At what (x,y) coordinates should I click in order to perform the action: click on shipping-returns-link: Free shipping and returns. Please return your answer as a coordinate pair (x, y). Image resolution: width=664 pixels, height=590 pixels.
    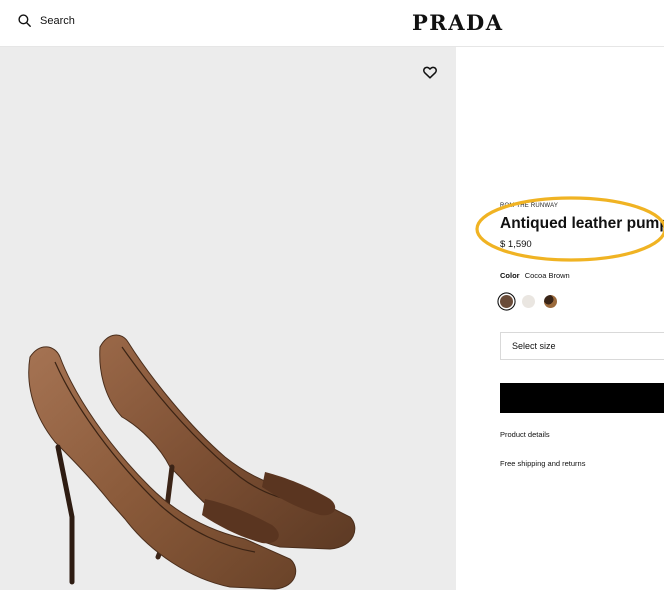
    Looking at the image, I should click on (542, 463).